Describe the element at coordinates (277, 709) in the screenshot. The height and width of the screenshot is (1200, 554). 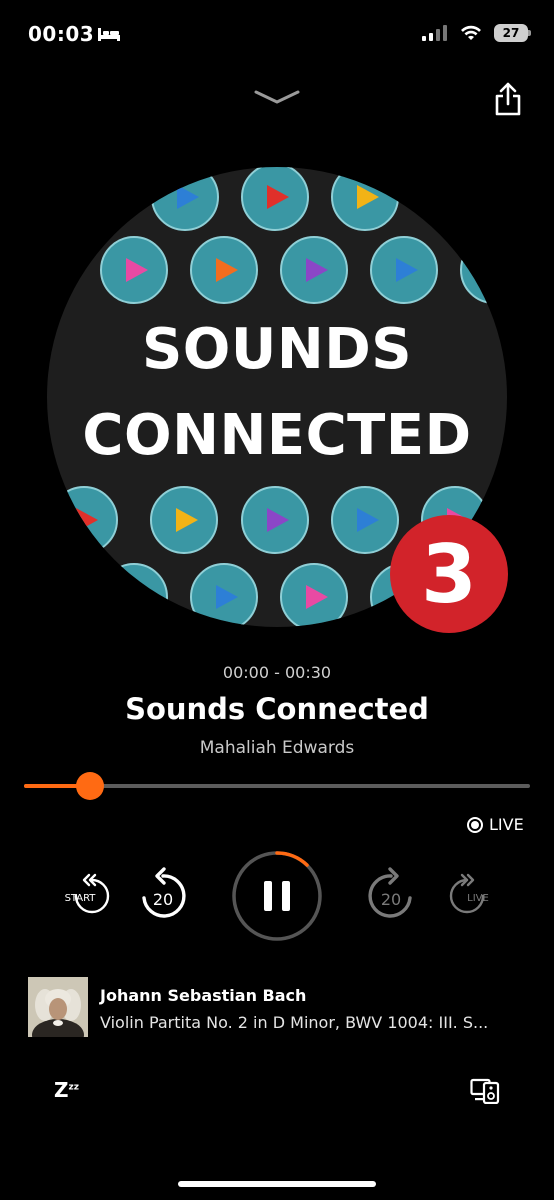
I see `episode-title: Sounds Connected` at that location.